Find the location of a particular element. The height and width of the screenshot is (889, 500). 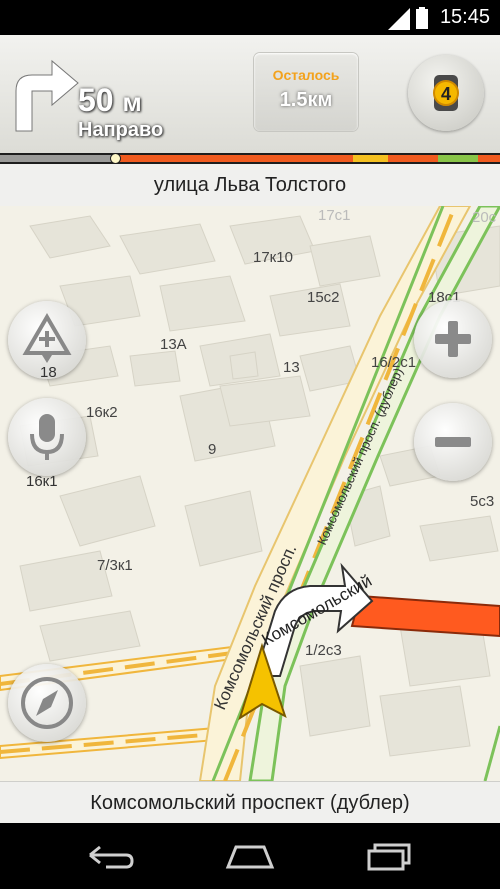

remaining-value: 1.5км is located at coordinates (306, 100).